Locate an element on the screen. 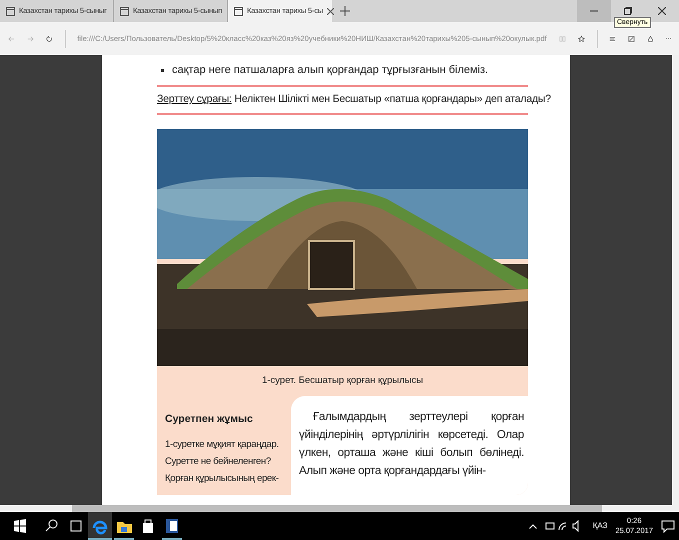 The width and height of the screenshot is (679, 540). figure-caption: 1-сурет. Бесшатыр қорған құрылысы is located at coordinates (342, 381).